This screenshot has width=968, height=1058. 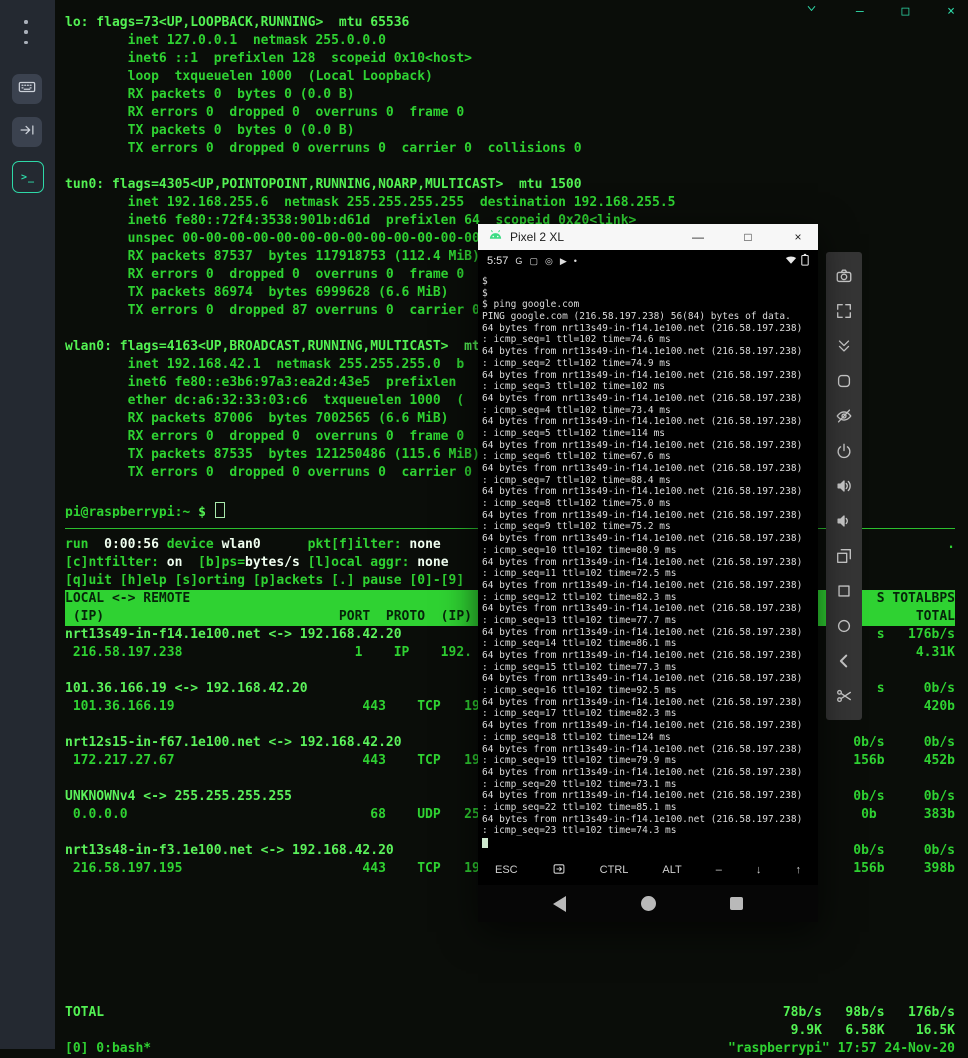 What do you see at coordinates (671, 870) in the screenshot?
I see `alt-key: ALT` at bounding box center [671, 870].